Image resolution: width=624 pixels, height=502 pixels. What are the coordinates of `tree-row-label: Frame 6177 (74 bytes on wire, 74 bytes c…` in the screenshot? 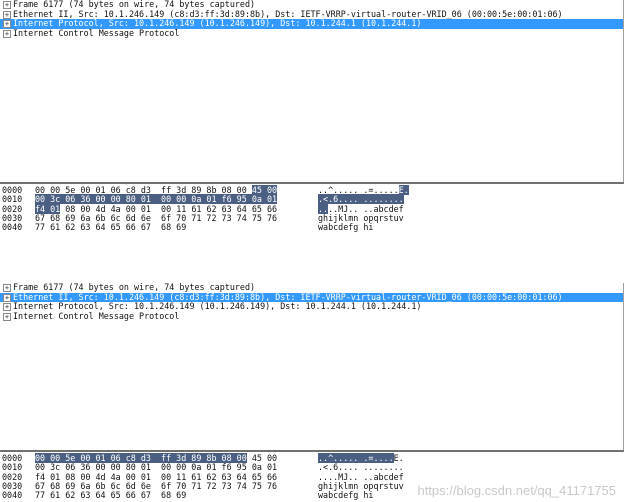 It's located at (134, 287).